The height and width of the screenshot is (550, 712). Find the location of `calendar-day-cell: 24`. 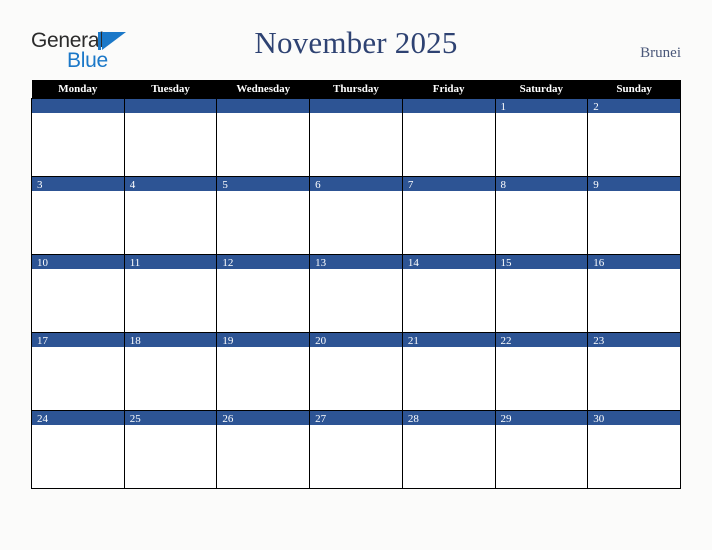

calendar-day-cell: 24 is located at coordinates (78, 449).